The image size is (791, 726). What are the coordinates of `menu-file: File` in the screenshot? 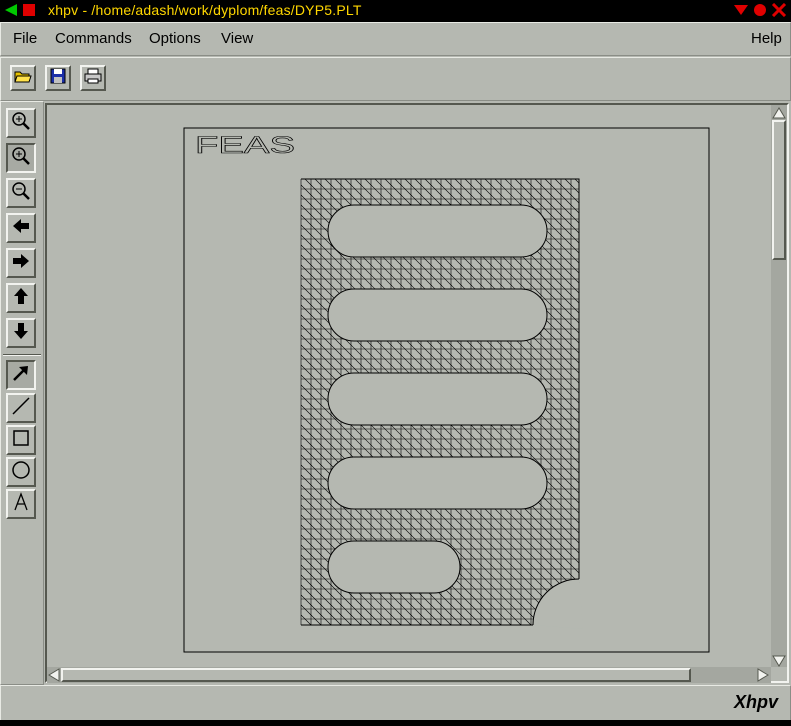 It's located at (25, 38).